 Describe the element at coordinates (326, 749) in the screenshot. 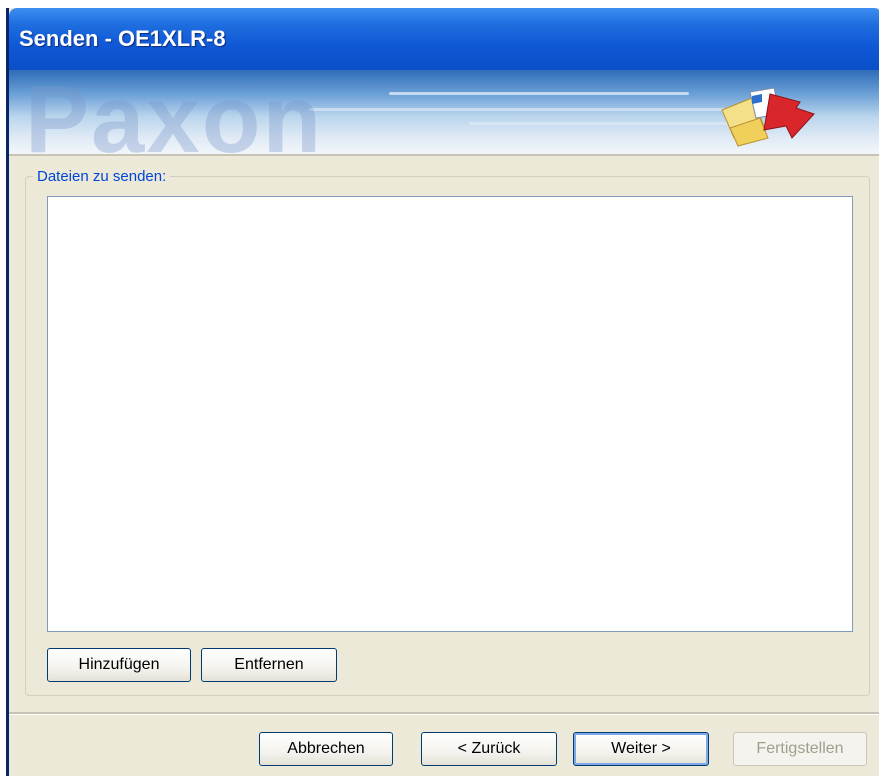

I see `cancel-button: Abbrechen` at that location.